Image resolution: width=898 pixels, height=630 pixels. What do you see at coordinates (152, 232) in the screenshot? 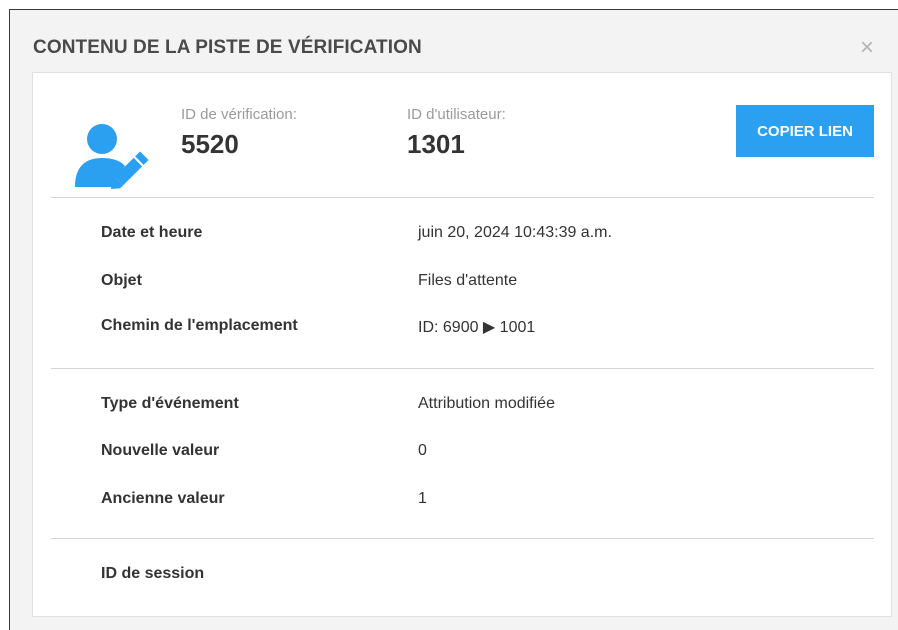
I see `date-label: Date et heure` at bounding box center [152, 232].